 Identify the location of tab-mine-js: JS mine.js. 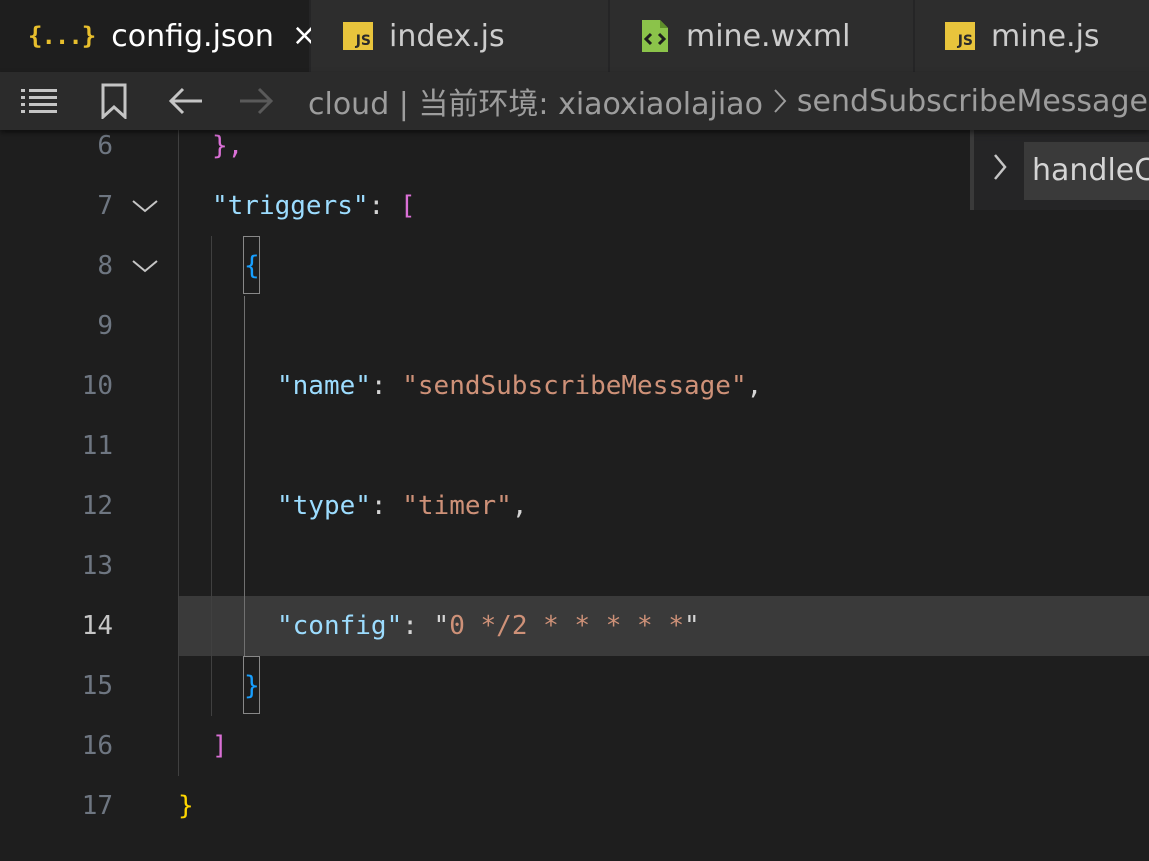
(1032, 36).